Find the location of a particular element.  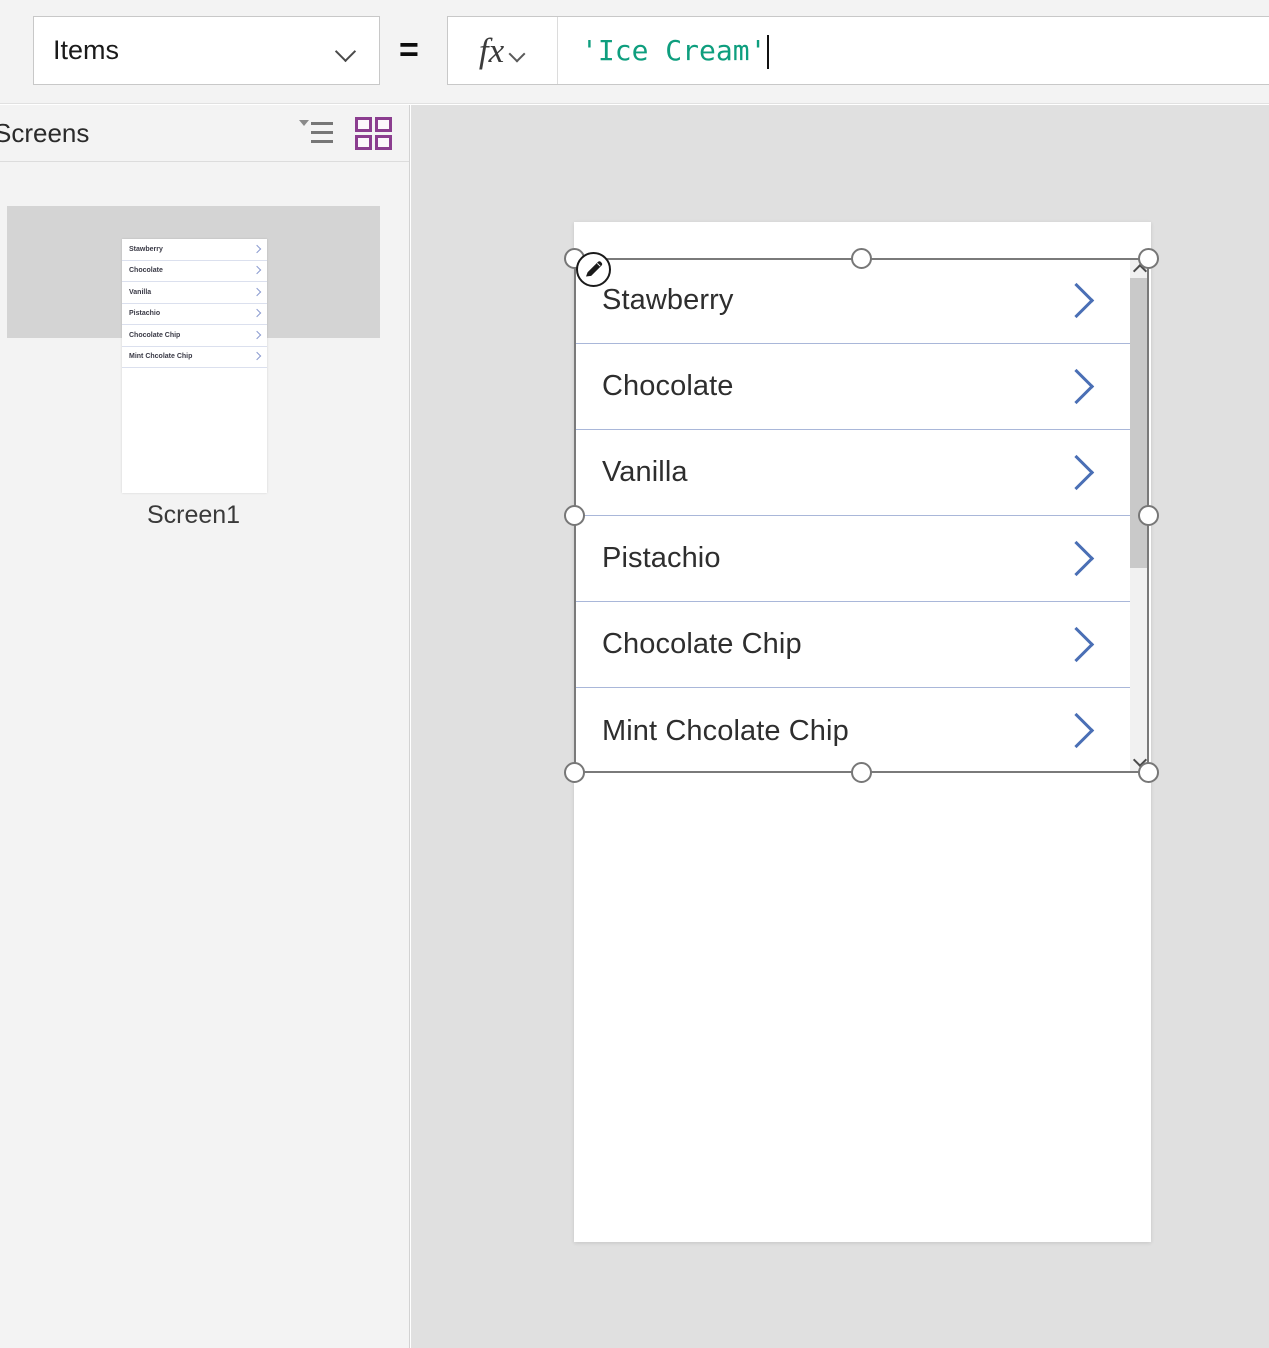

fx-button: fx is located at coordinates (503, 50).